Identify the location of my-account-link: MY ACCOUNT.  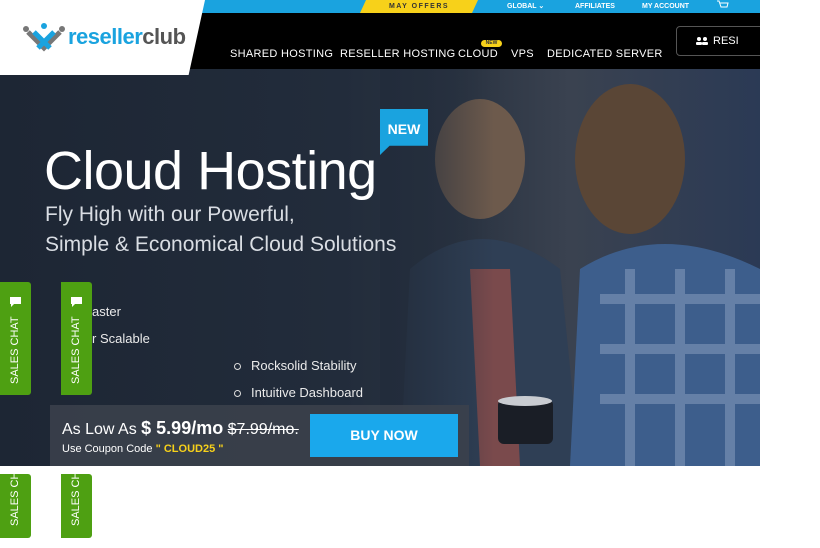
(665, 6).